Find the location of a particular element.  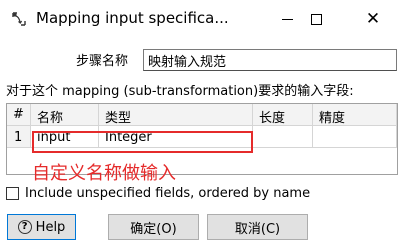

maximize-button is located at coordinates (316, 19).